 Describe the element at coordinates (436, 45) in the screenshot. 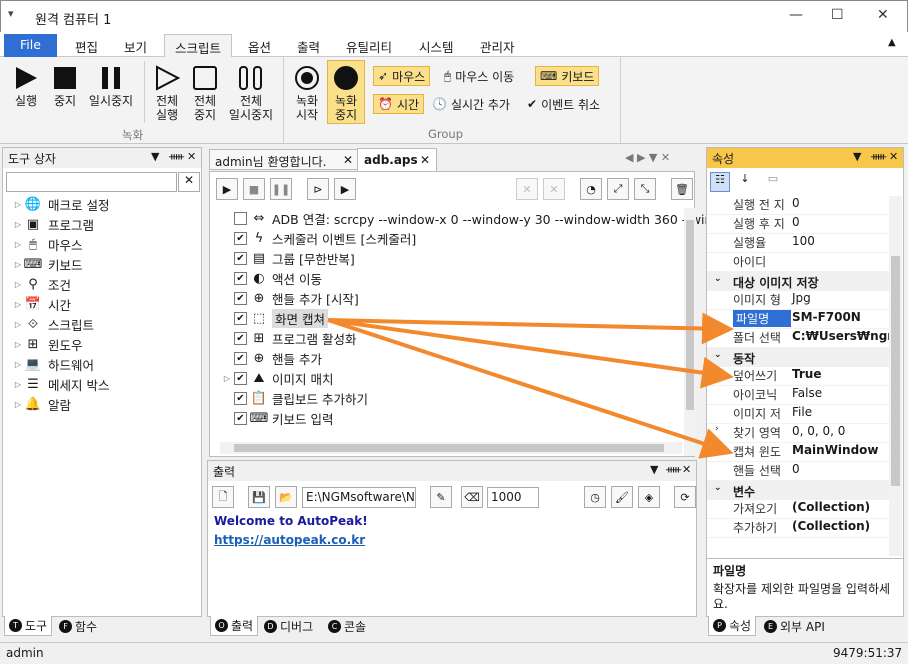

I see `tab-system: 시스템` at that location.